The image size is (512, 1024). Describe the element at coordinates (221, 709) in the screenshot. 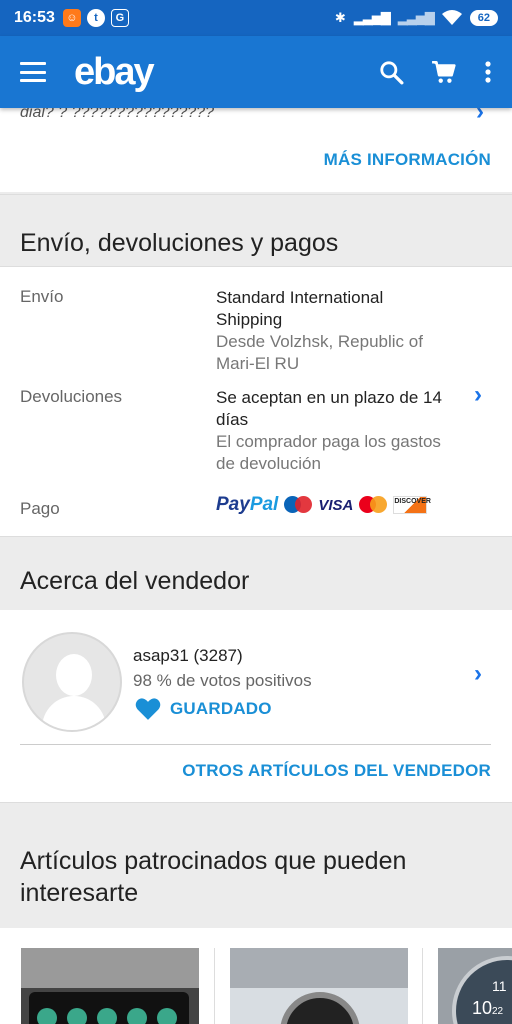

I see `saved-seller-label: GUARDADO` at that location.